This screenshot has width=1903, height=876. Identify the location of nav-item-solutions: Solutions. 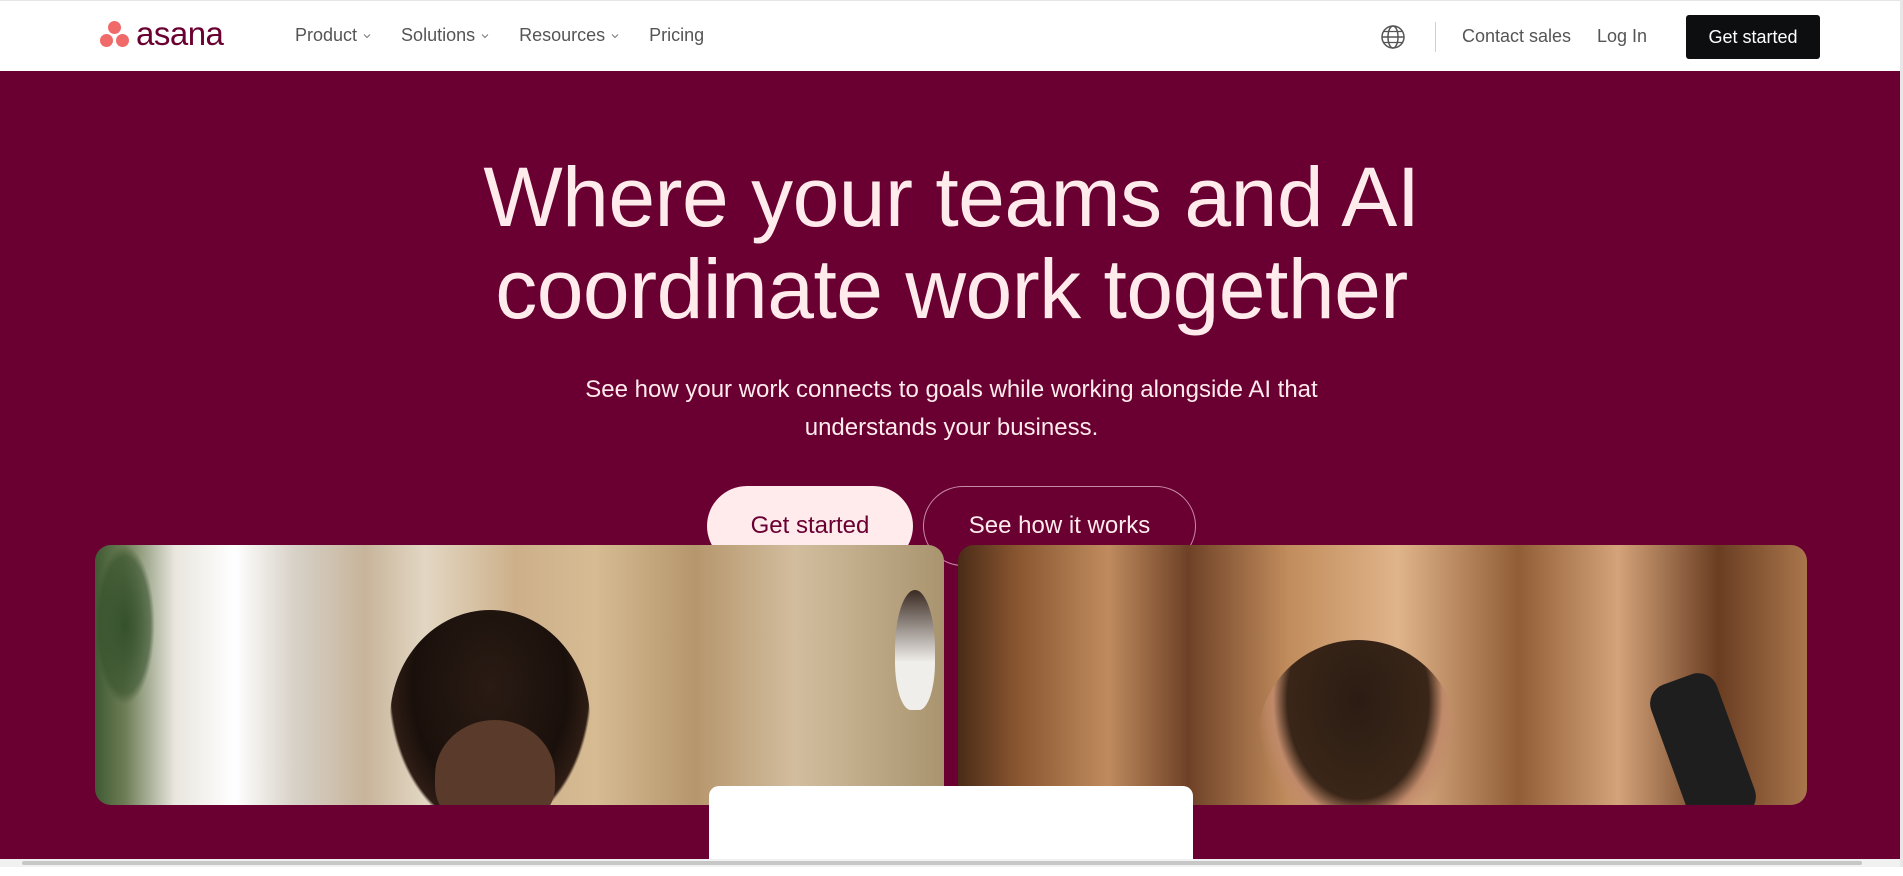
(445, 35).